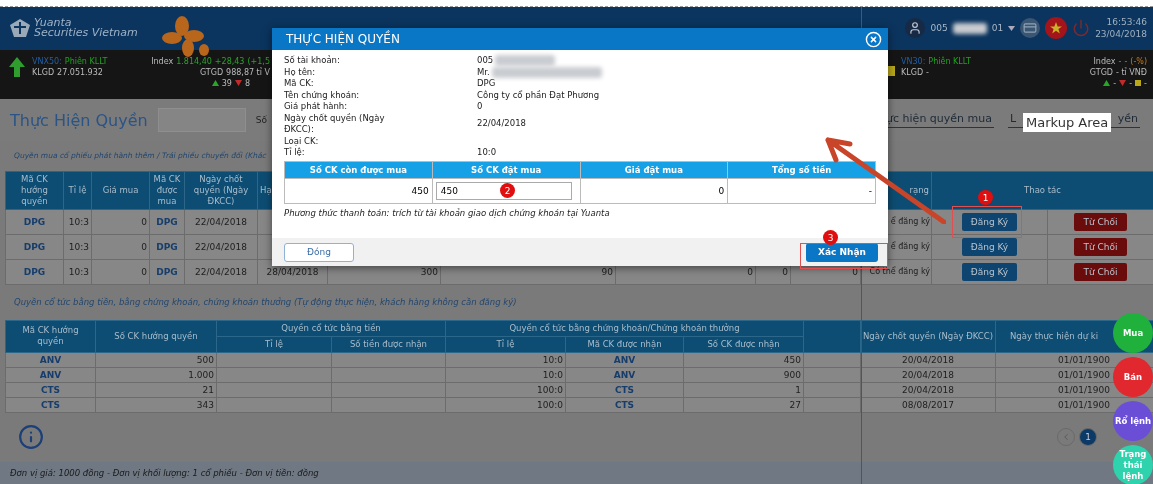 Image resolution: width=1153 pixels, height=484 pixels. I want to click on column-header: Số CK hướng quyền, so click(156, 336).